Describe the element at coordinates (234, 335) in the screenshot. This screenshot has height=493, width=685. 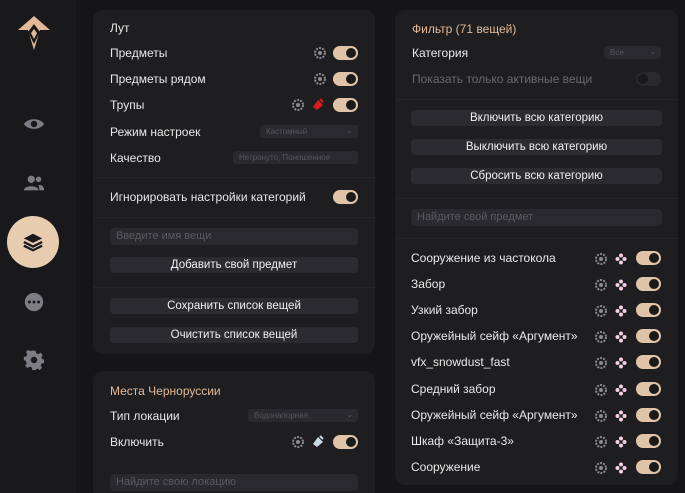
I see `clear-list-button: Очистить список вещей` at that location.